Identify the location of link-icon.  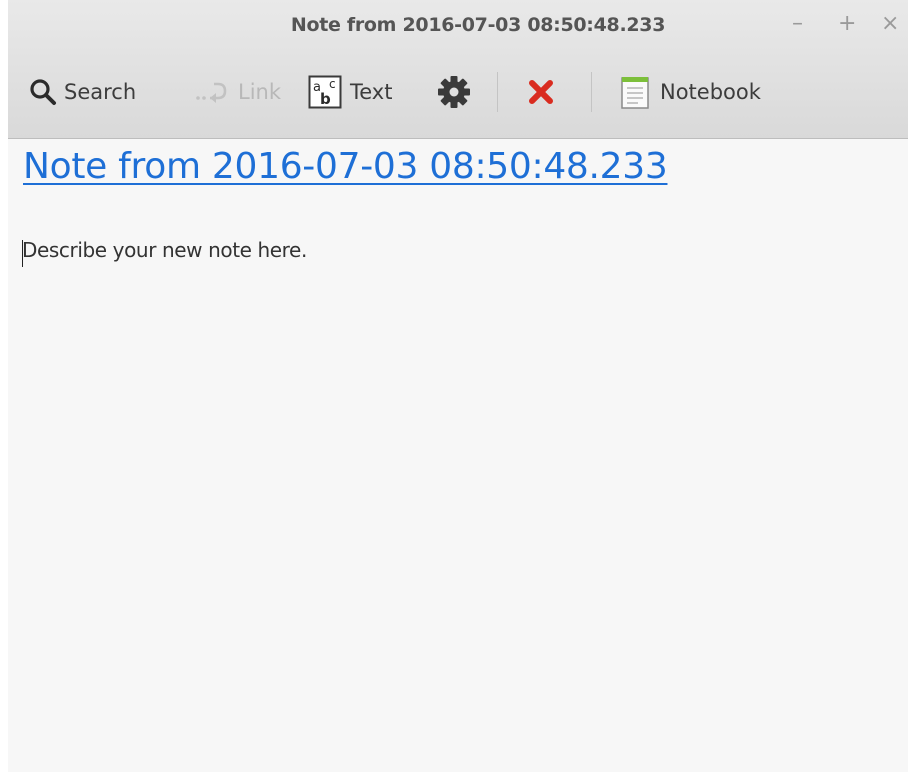
(212, 92).